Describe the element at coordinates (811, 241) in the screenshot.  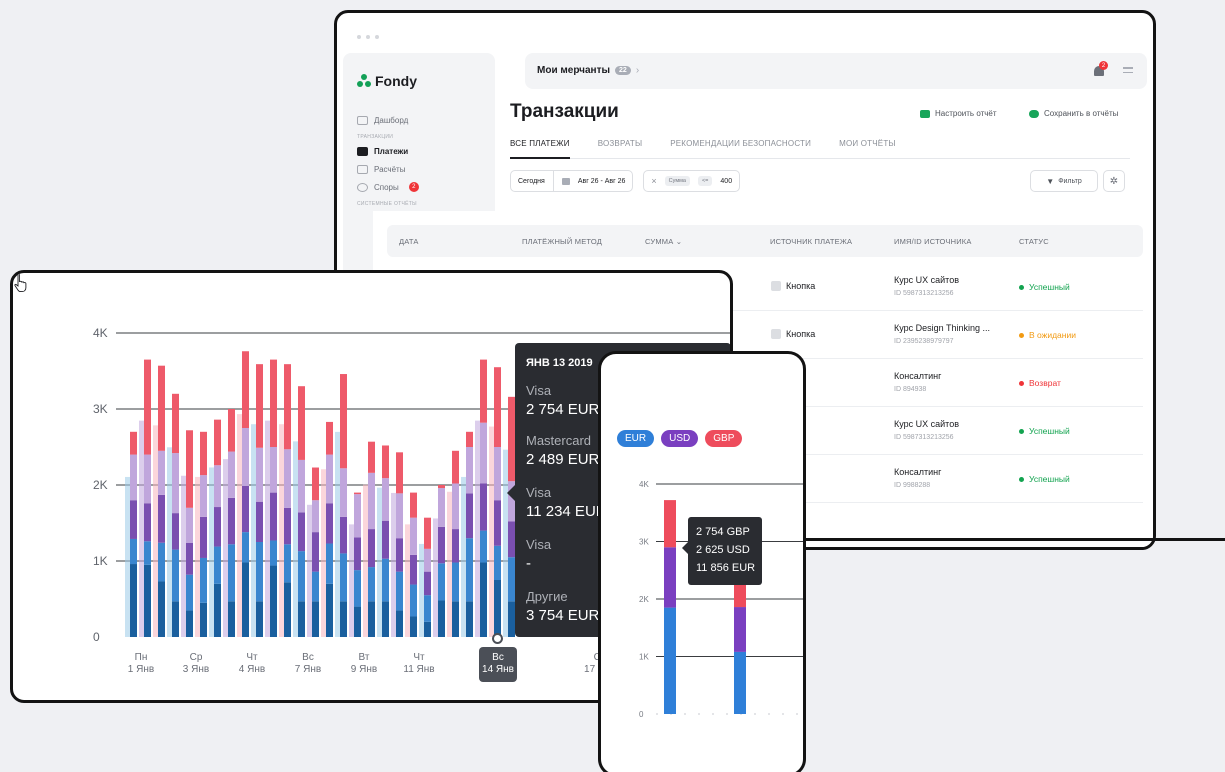
I see `col-source: ИСТОЧНИК ПЛАТЕЖА` at that location.